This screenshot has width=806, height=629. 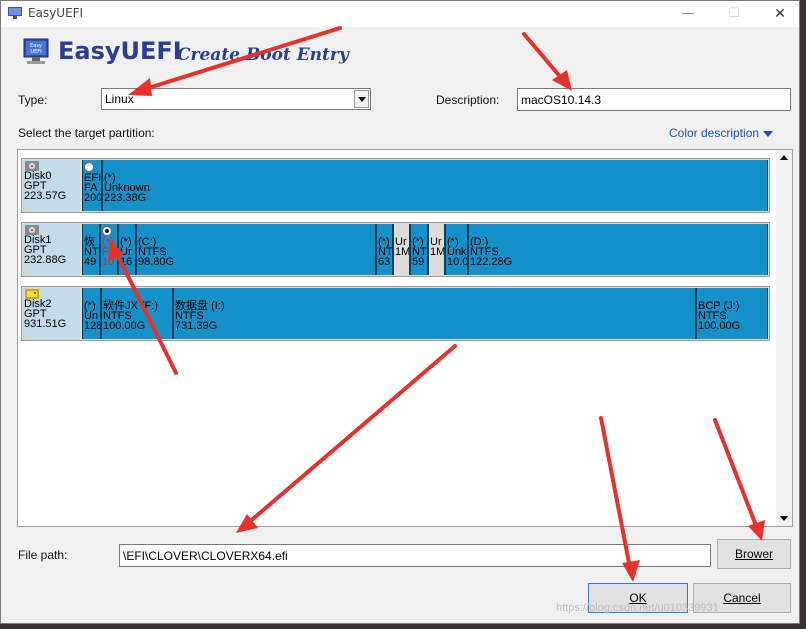 I want to click on type-label: Type:, so click(x=33, y=100).